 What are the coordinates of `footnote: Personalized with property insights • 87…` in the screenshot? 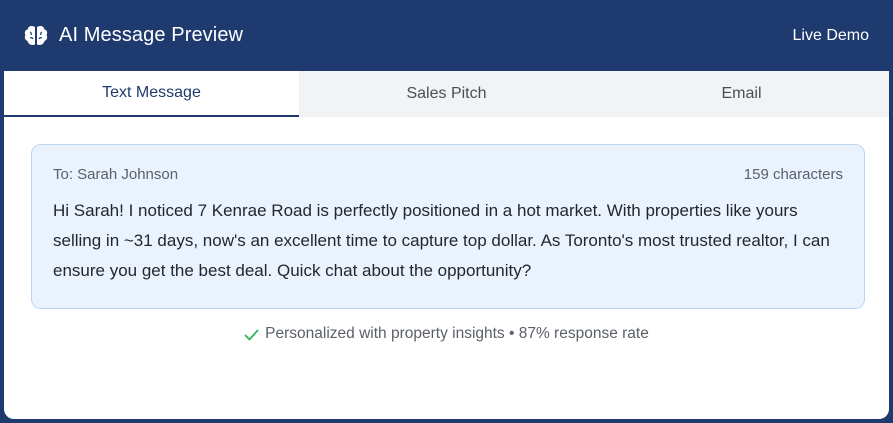 It's located at (446, 334).